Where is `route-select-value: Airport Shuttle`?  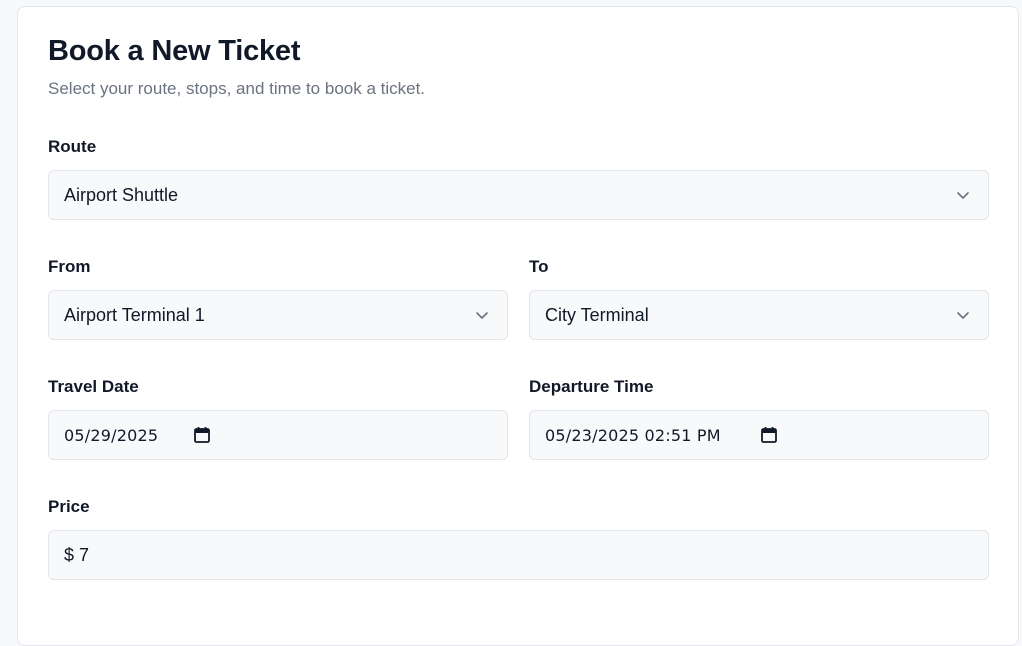 route-select-value: Airport Shuttle is located at coordinates (121, 194).